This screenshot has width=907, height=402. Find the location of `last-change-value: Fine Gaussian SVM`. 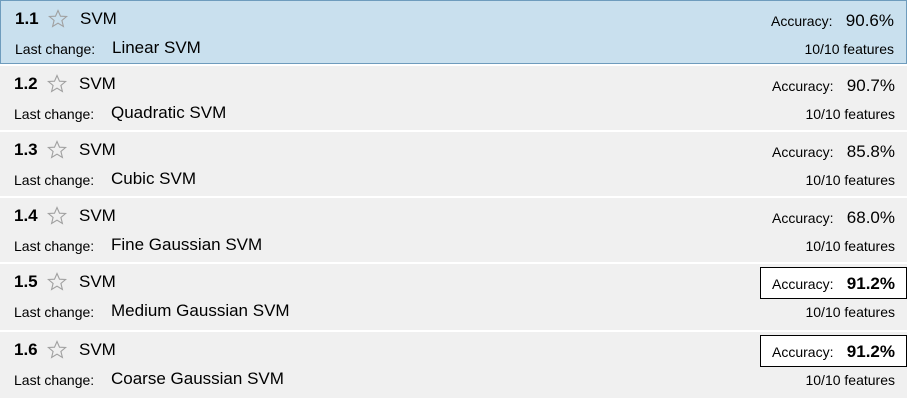

last-change-value: Fine Gaussian SVM is located at coordinates (187, 244).